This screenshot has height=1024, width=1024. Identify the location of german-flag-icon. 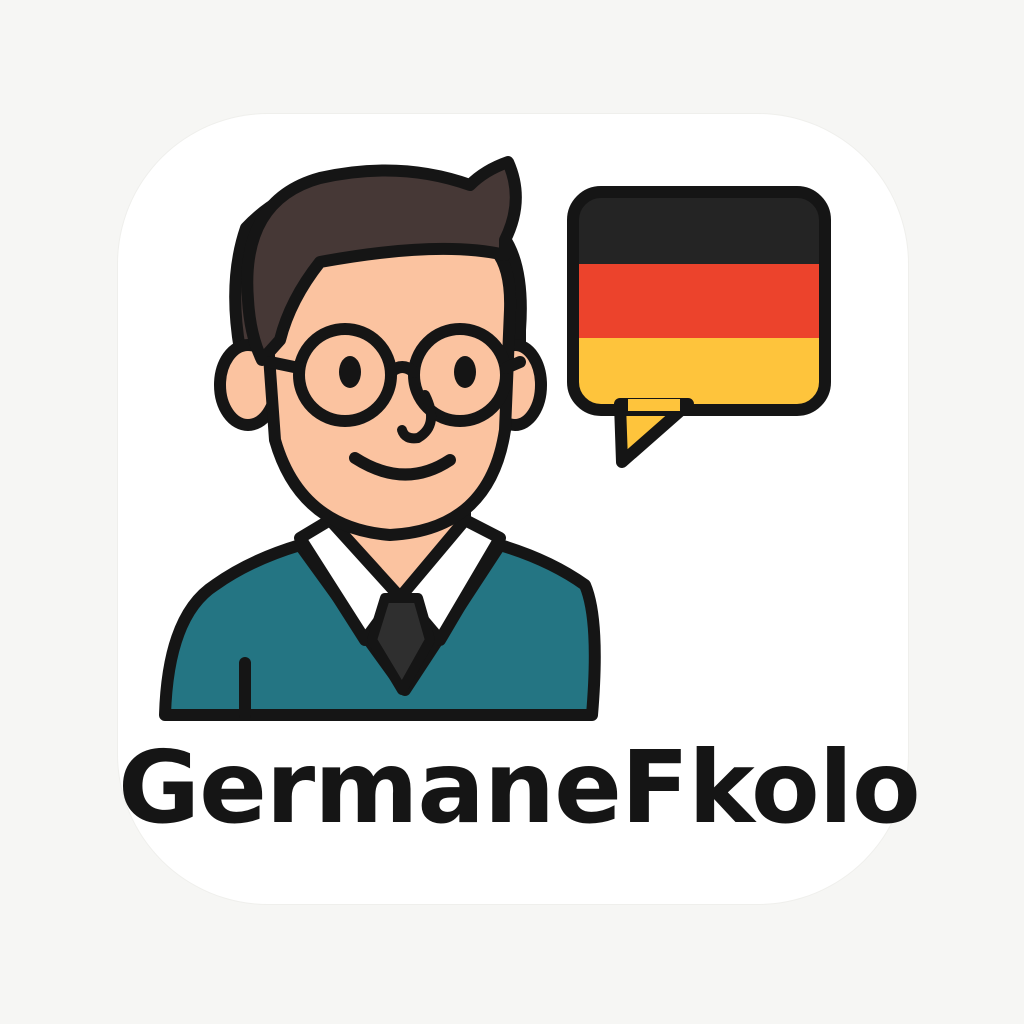
(699, 301).